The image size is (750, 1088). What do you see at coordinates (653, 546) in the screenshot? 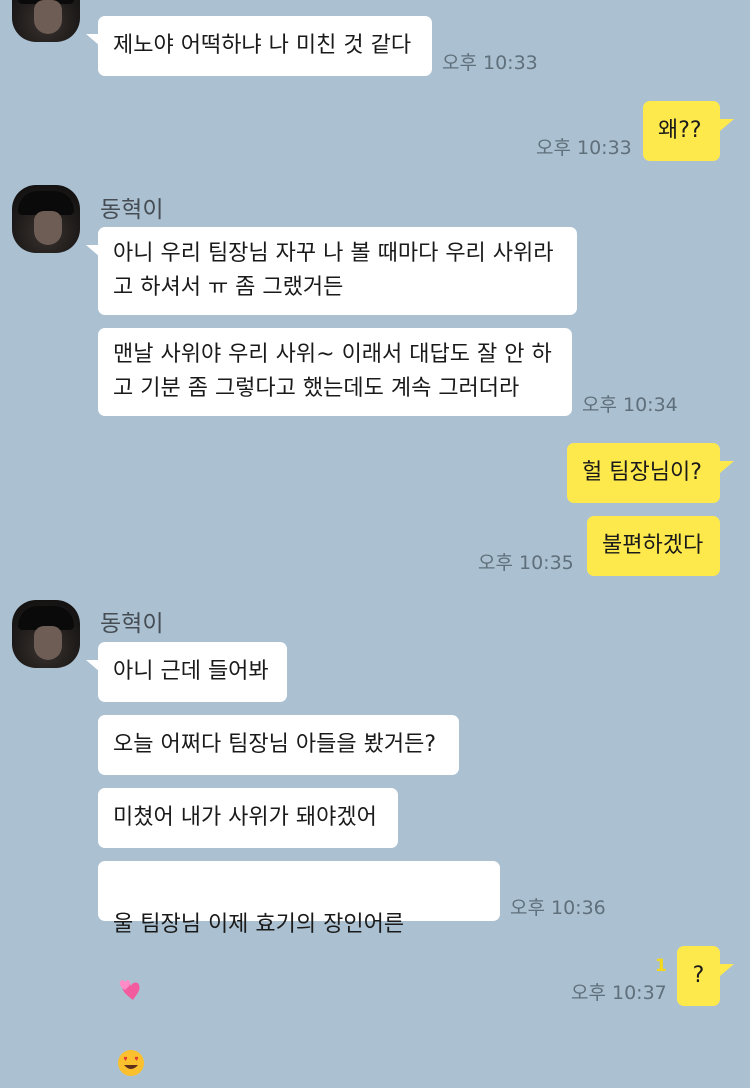
I see `my-message-bubble: 불편하겠다` at bounding box center [653, 546].